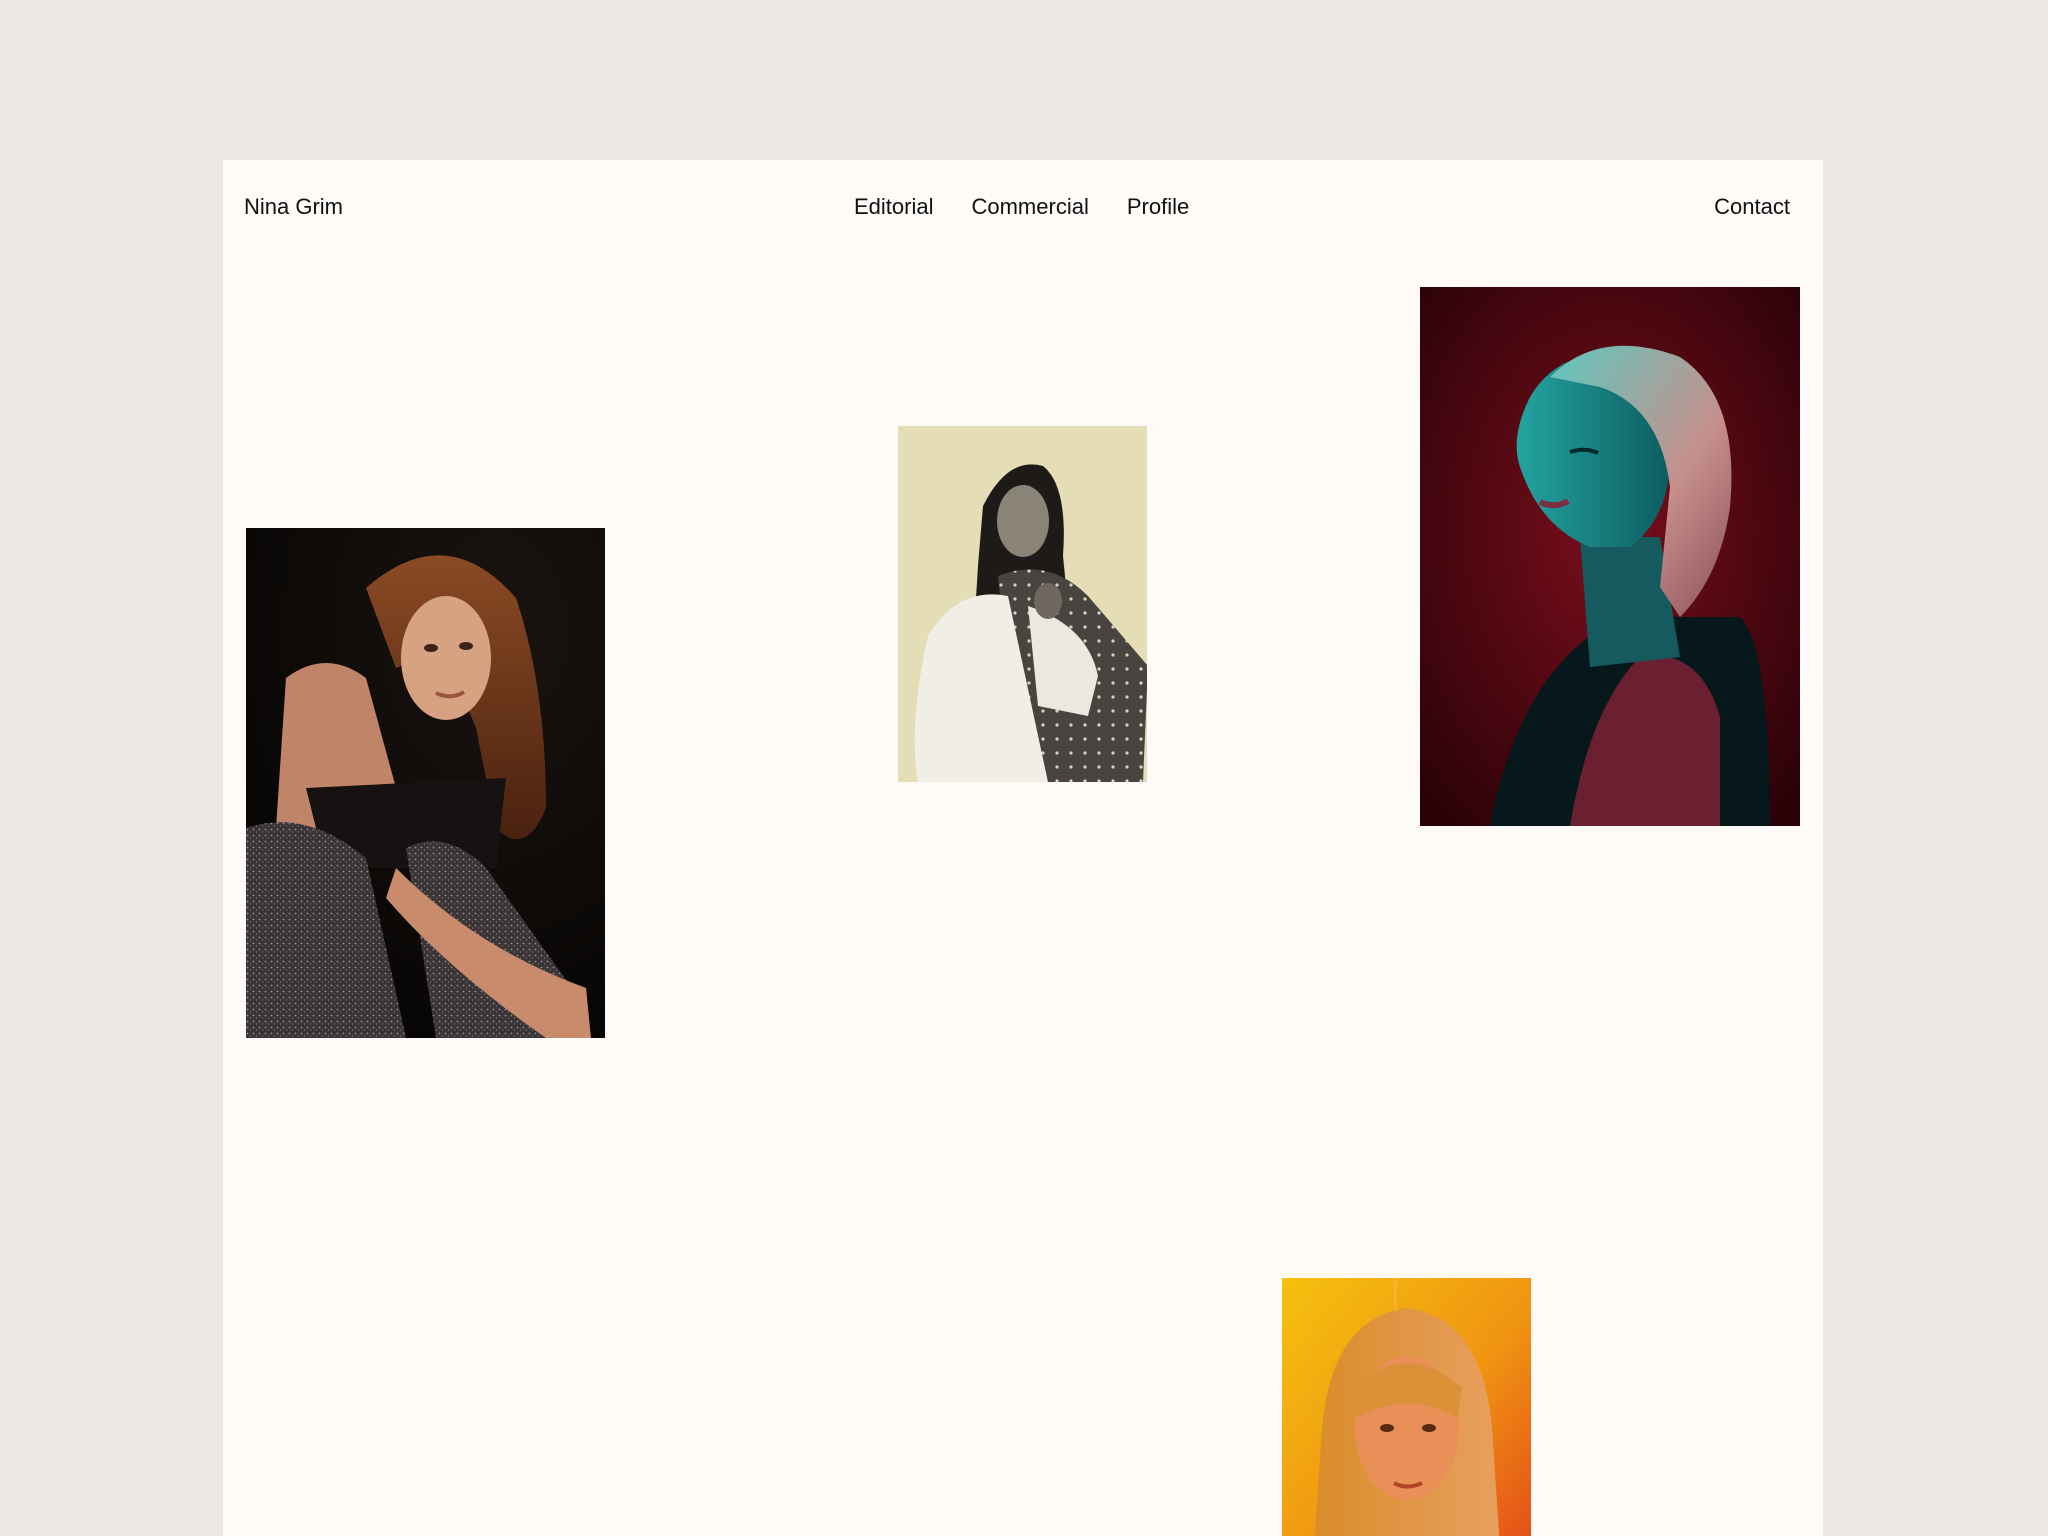 The width and height of the screenshot is (2048, 1536). I want to click on brand-logo-link: Nina Grim, so click(293, 207).